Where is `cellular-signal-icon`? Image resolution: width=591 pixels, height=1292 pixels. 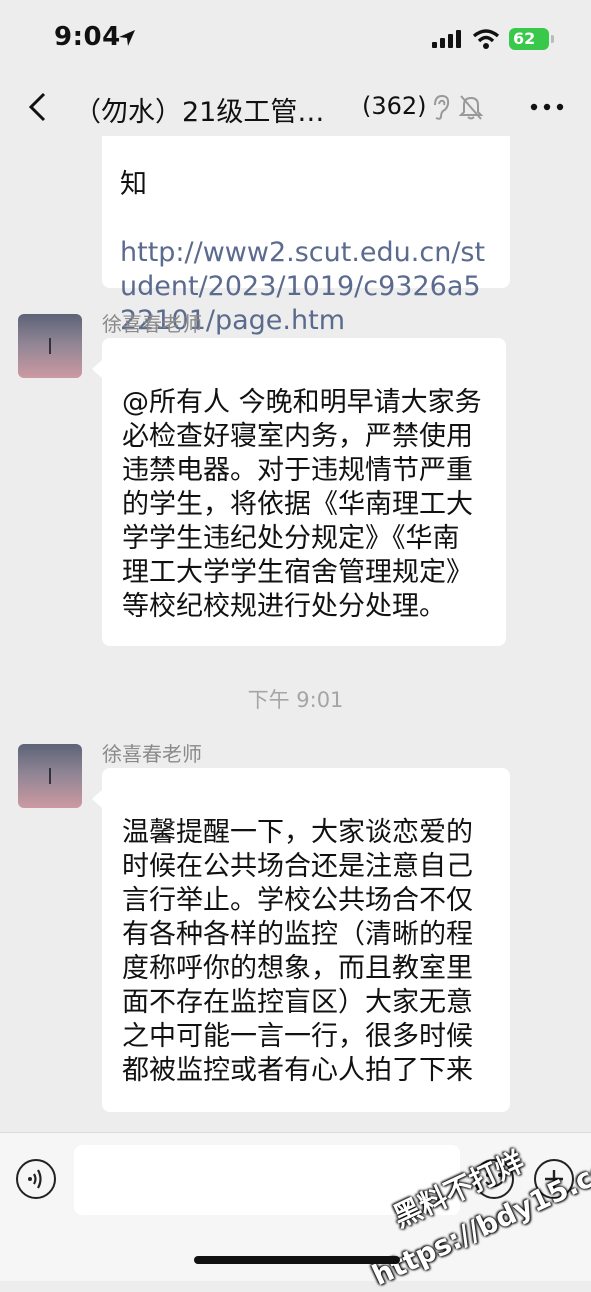 cellular-signal-icon is located at coordinates (446, 39).